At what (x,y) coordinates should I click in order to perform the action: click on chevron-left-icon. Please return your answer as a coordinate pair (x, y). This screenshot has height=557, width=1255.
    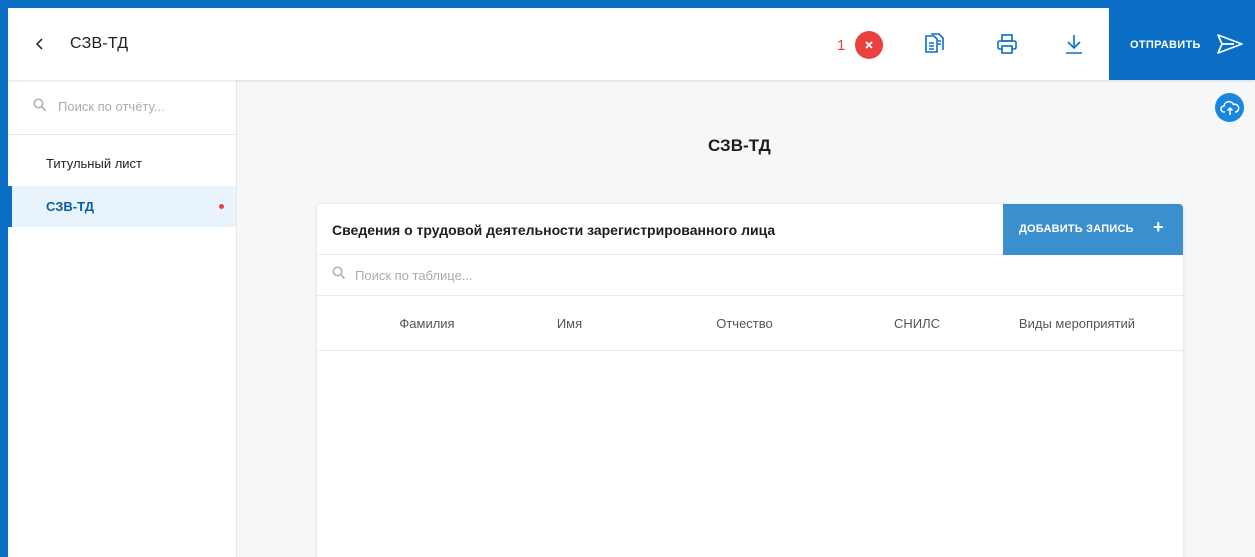
    Looking at the image, I should click on (39, 44).